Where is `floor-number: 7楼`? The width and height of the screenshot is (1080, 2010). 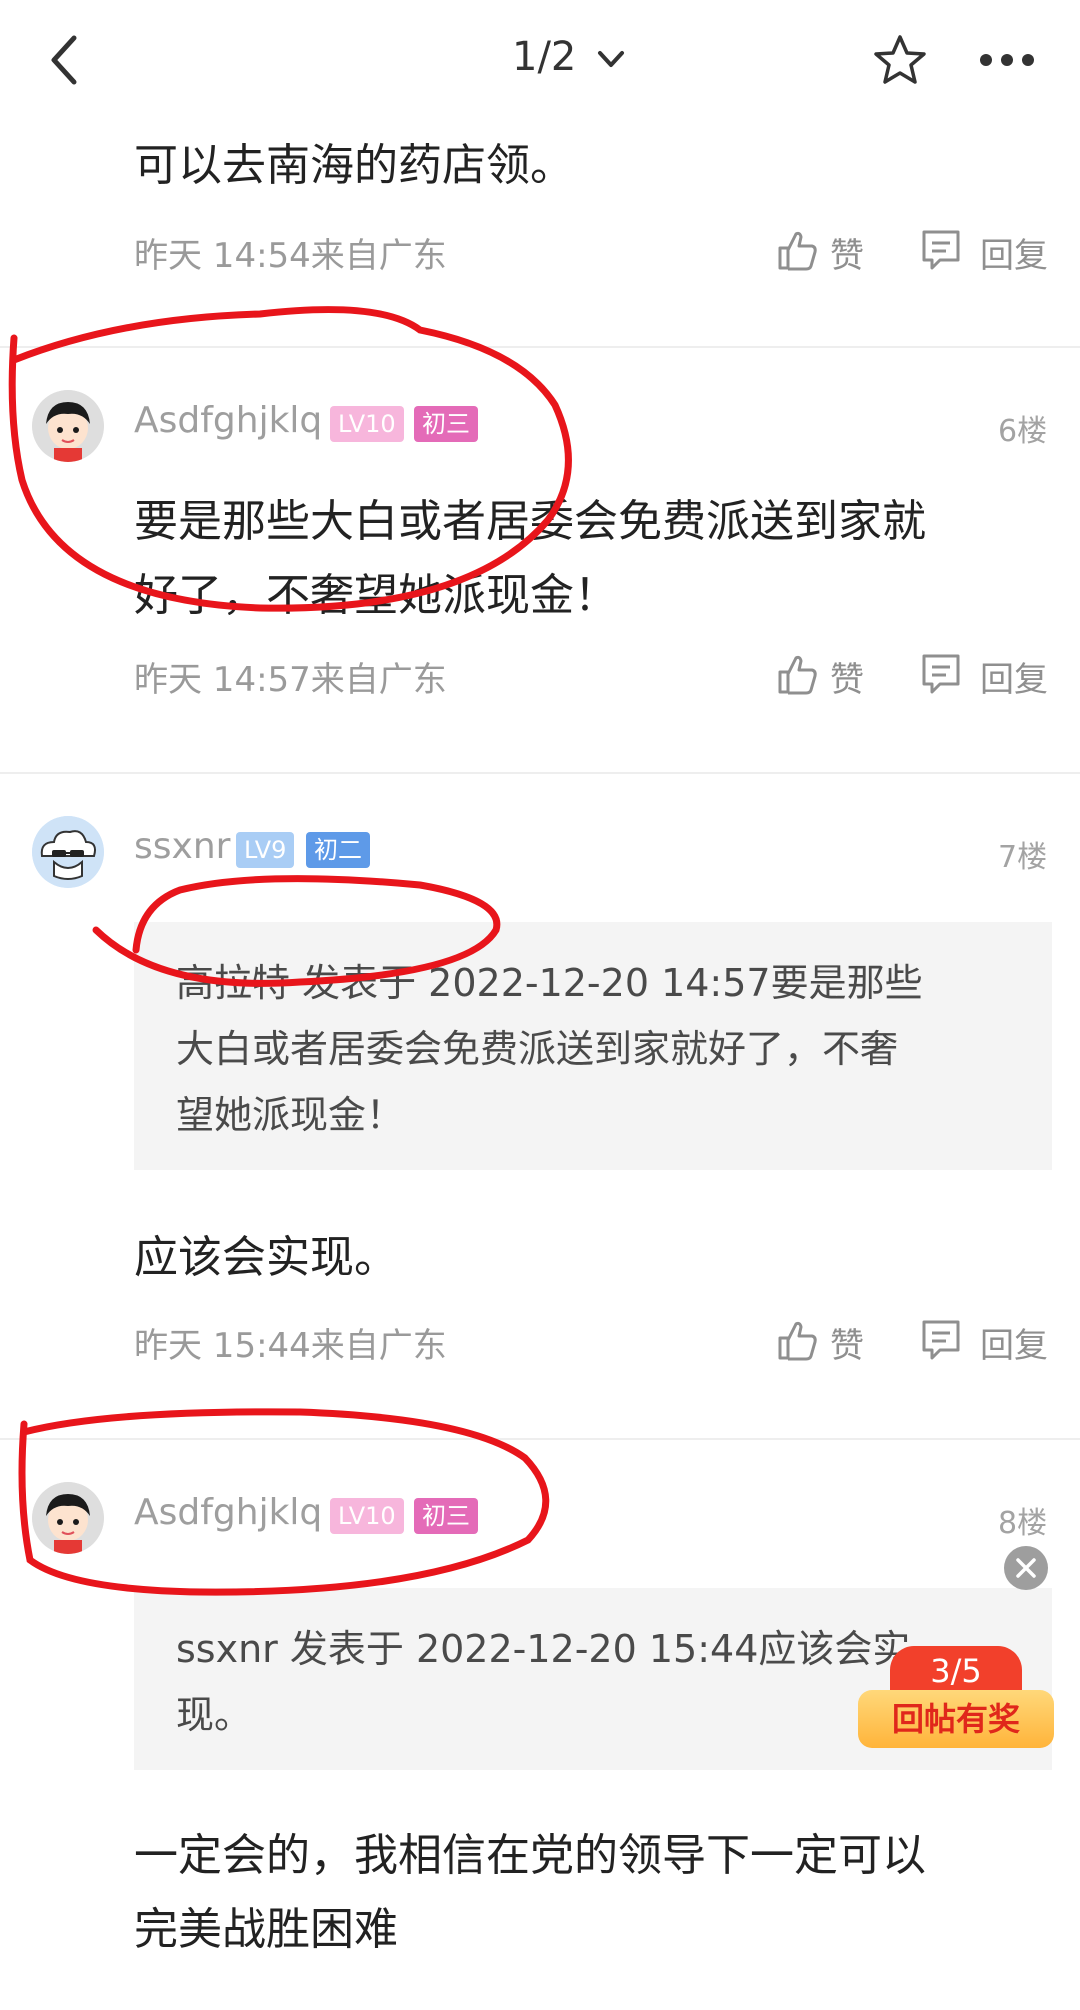
floor-number: 7楼 is located at coordinates (1023, 857).